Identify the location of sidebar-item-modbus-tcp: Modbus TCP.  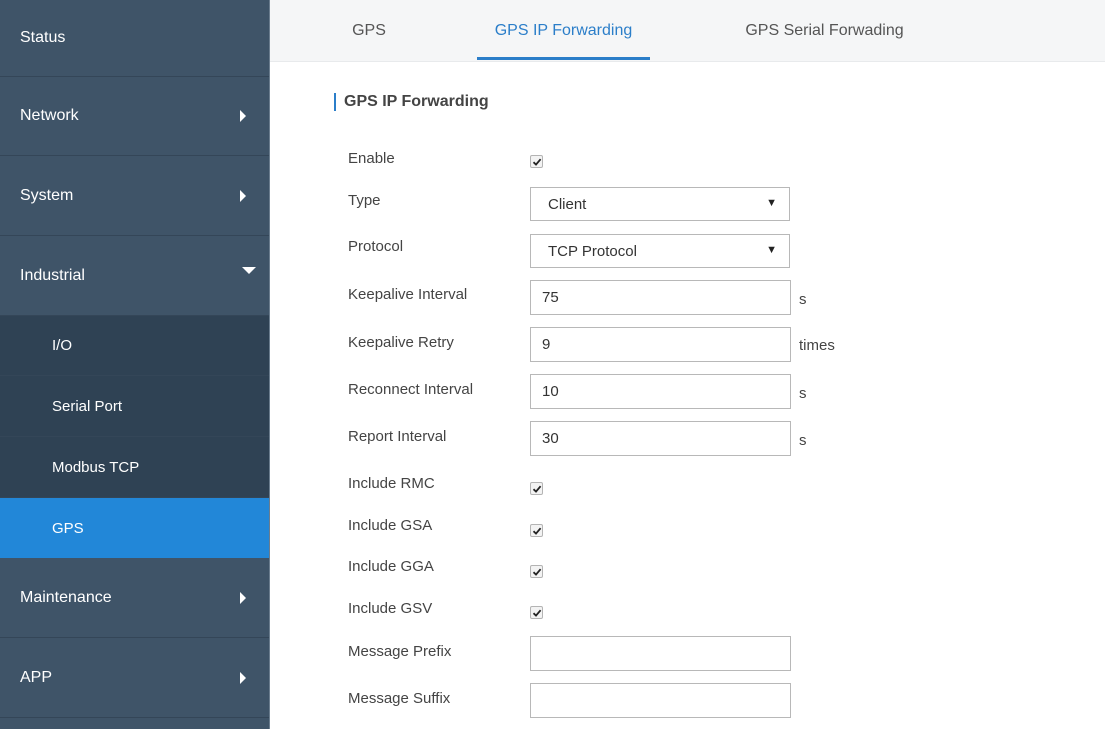
(135, 467).